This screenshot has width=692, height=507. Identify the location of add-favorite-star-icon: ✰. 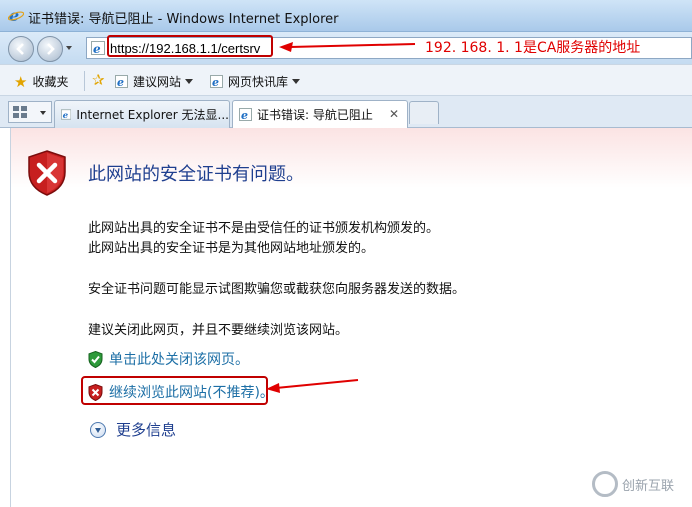
(98, 80).